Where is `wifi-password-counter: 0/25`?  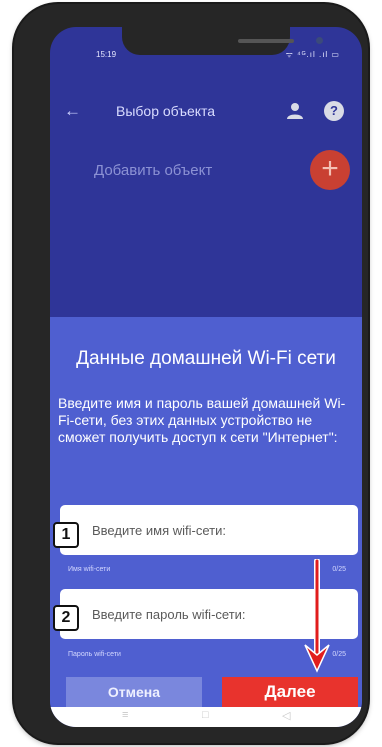
wifi-password-counter: 0/25 is located at coordinates (339, 654).